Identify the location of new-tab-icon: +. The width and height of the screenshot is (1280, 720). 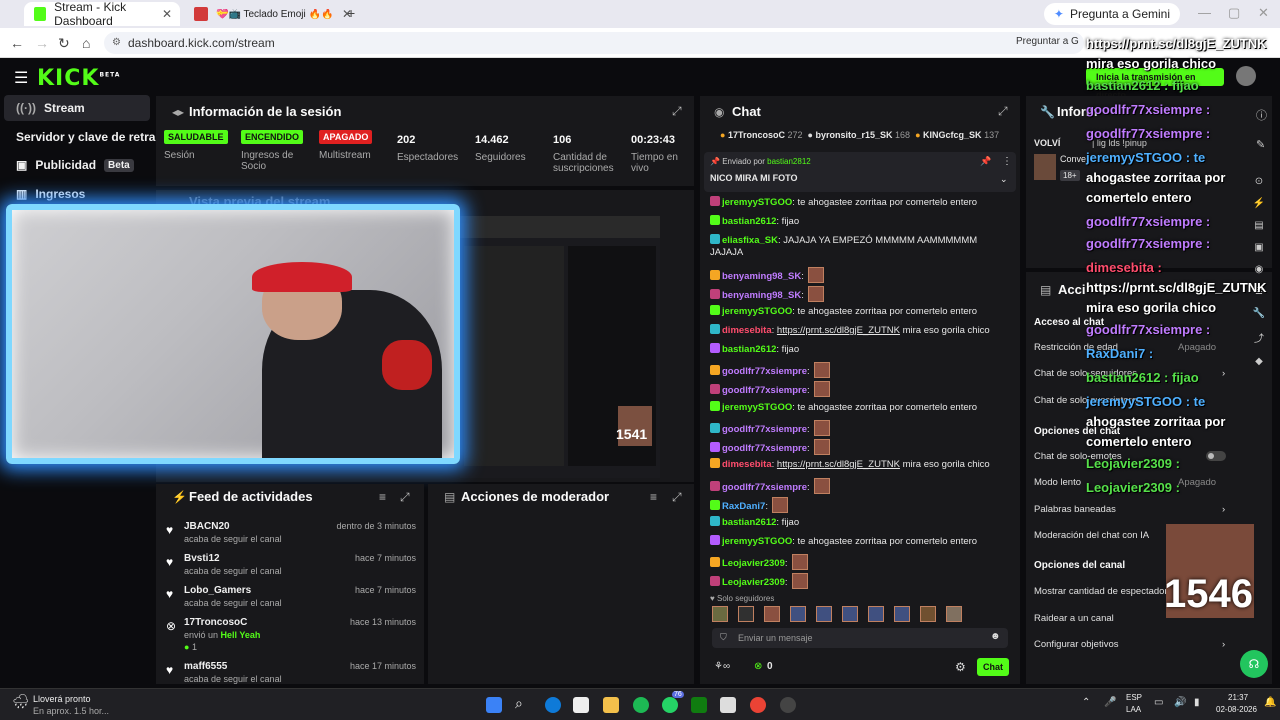
(351, 13).